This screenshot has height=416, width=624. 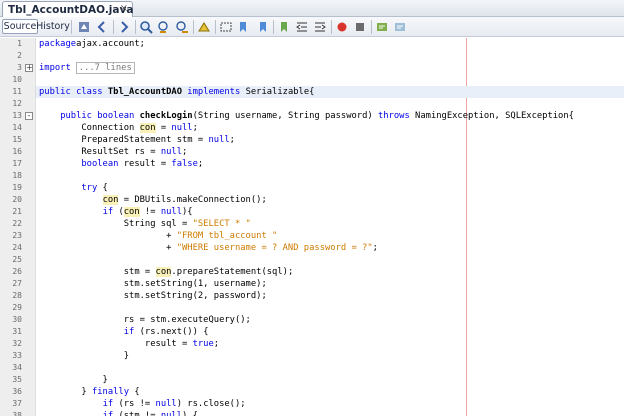 What do you see at coordinates (100, 164) in the screenshot?
I see `keyword-token: boolean` at bounding box center [100, 164].